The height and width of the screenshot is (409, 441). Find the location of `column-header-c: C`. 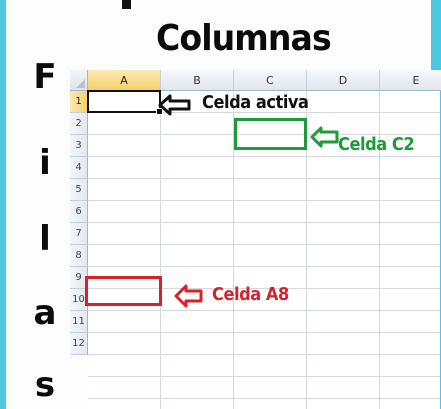

column-header-c: C is located at coordinates (270, 80).